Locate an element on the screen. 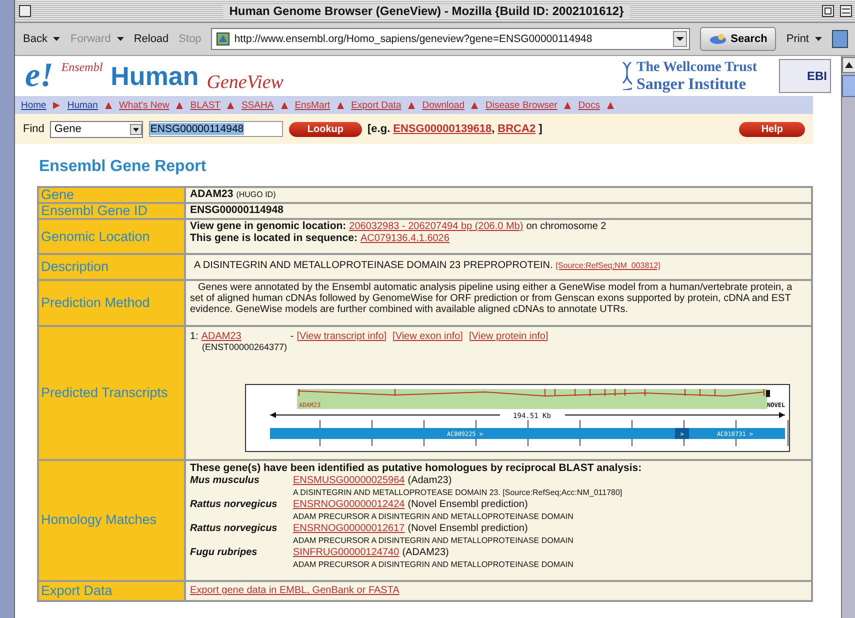 Image resolution: width=855 pixels, height=618 pixels. window-collapse-icon is located at coordinates (846, 11).